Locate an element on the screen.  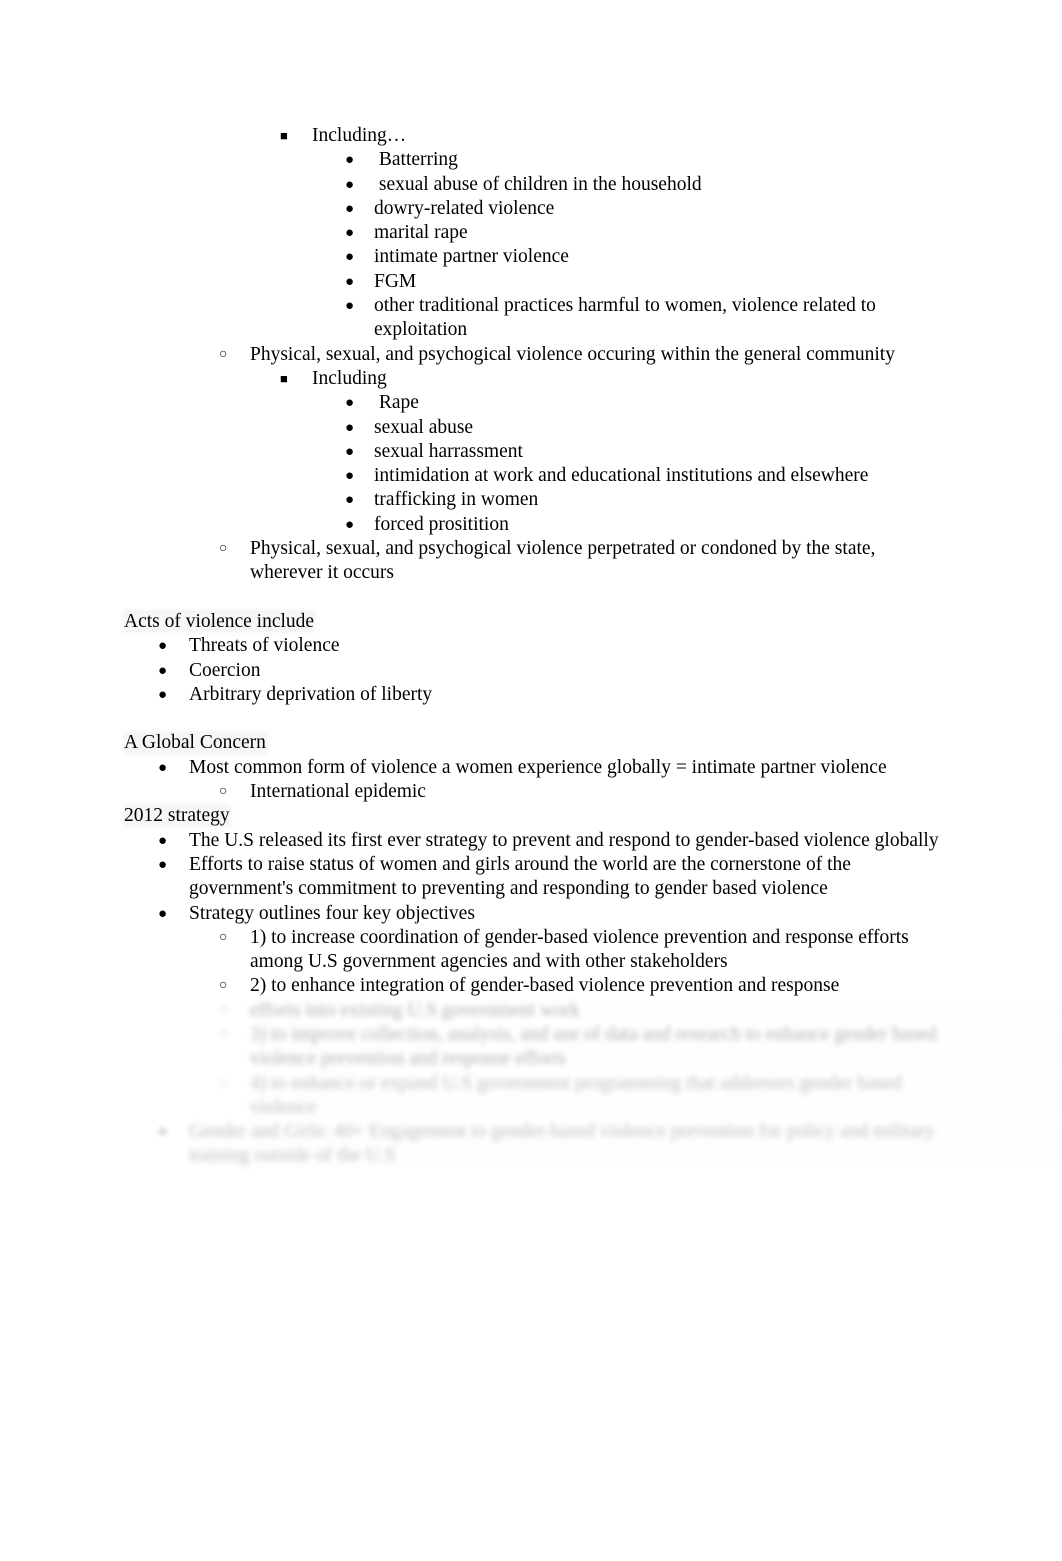
list-item-text: trafficking in women is located at coordinates (456, 500).